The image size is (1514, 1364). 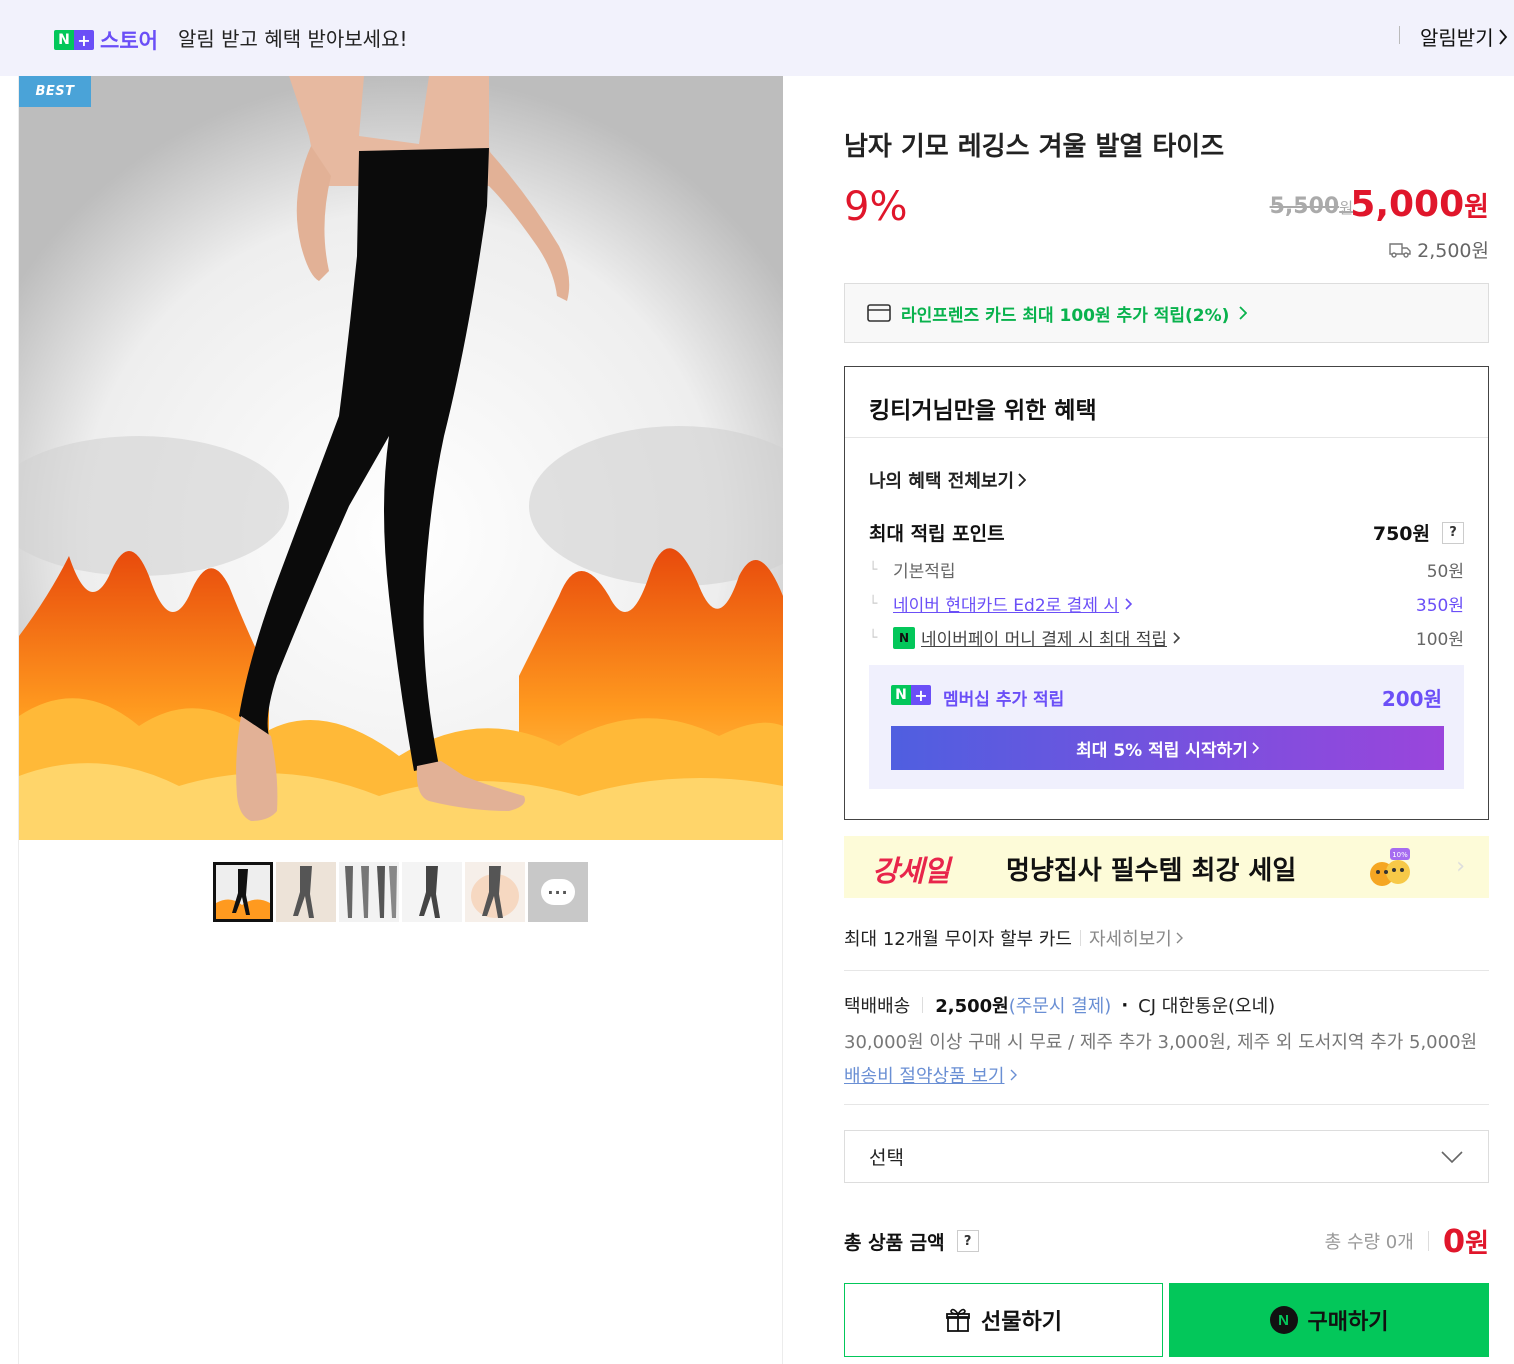 I want to click on ad-tag: 10%, so click(x=1400, y=855).